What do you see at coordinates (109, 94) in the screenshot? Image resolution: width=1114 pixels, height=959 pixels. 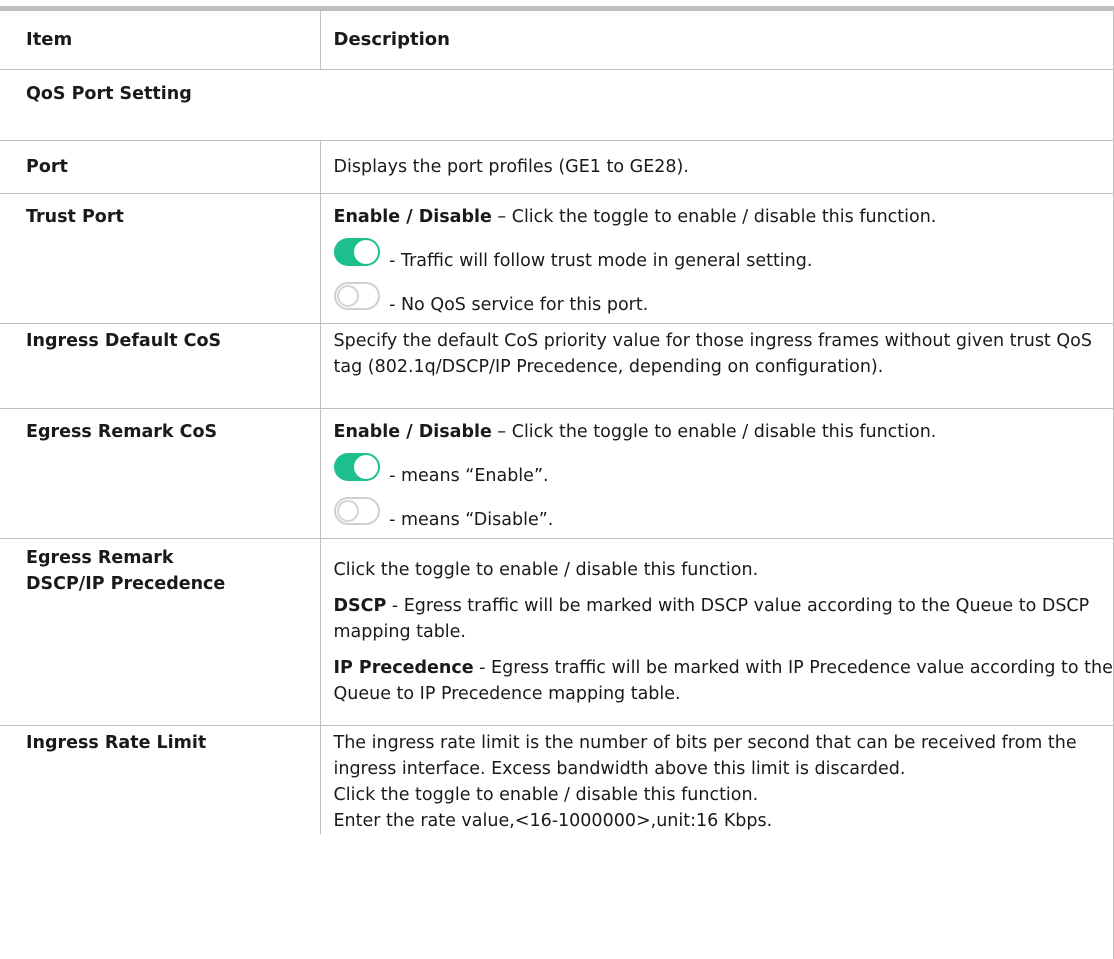 I see `section-title: QoS Port Setting` at bounding box center [109, 94].